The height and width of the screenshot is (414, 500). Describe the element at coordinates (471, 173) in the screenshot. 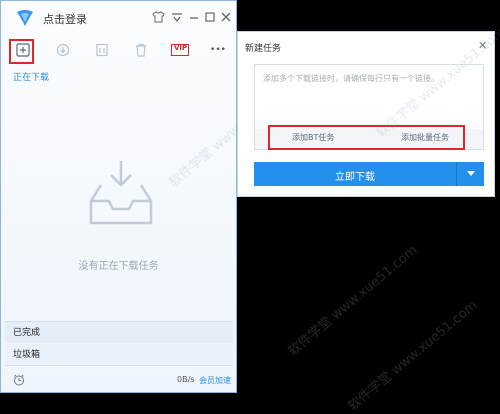

I see `chevron-down-icon` at that location.